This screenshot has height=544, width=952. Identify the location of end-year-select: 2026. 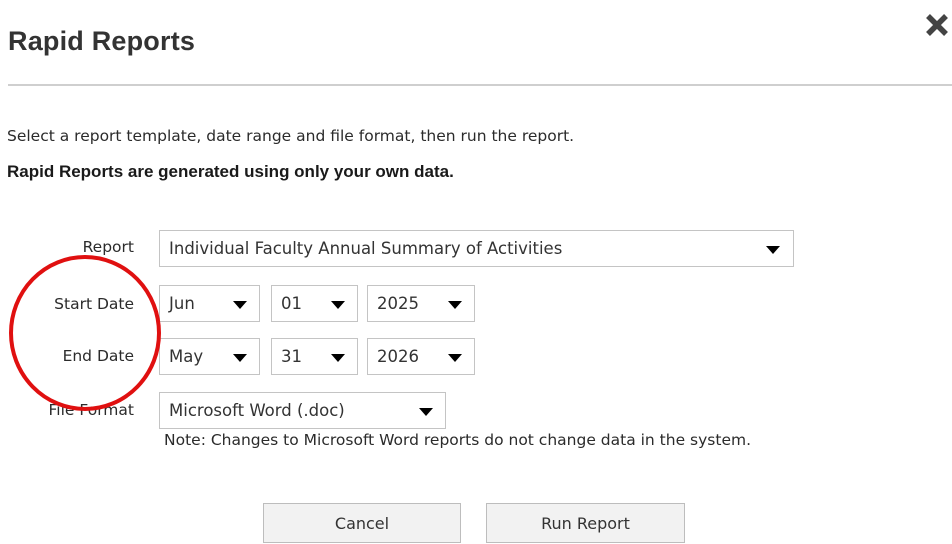
(421, 356).